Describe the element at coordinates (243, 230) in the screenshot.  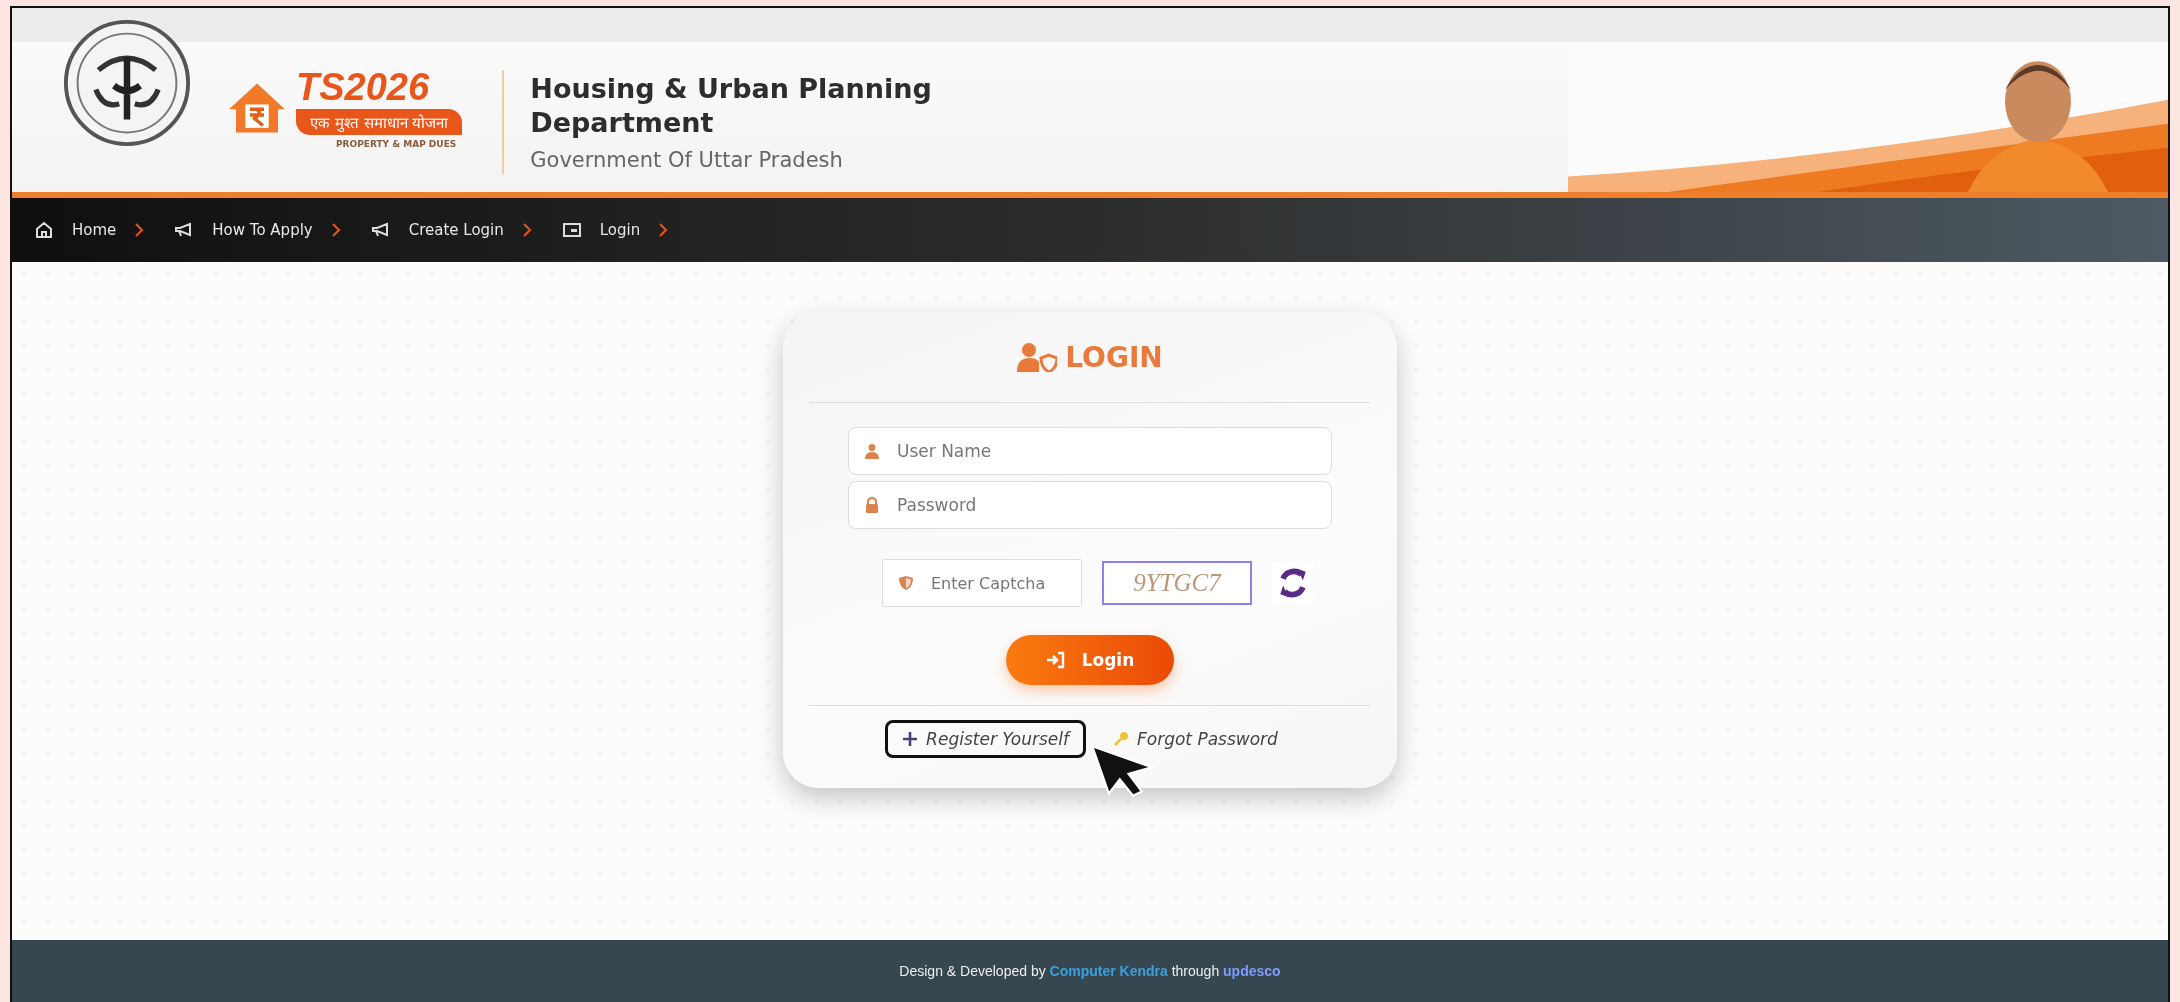
I see `breadcrumb-link: How To Apply` at that location.